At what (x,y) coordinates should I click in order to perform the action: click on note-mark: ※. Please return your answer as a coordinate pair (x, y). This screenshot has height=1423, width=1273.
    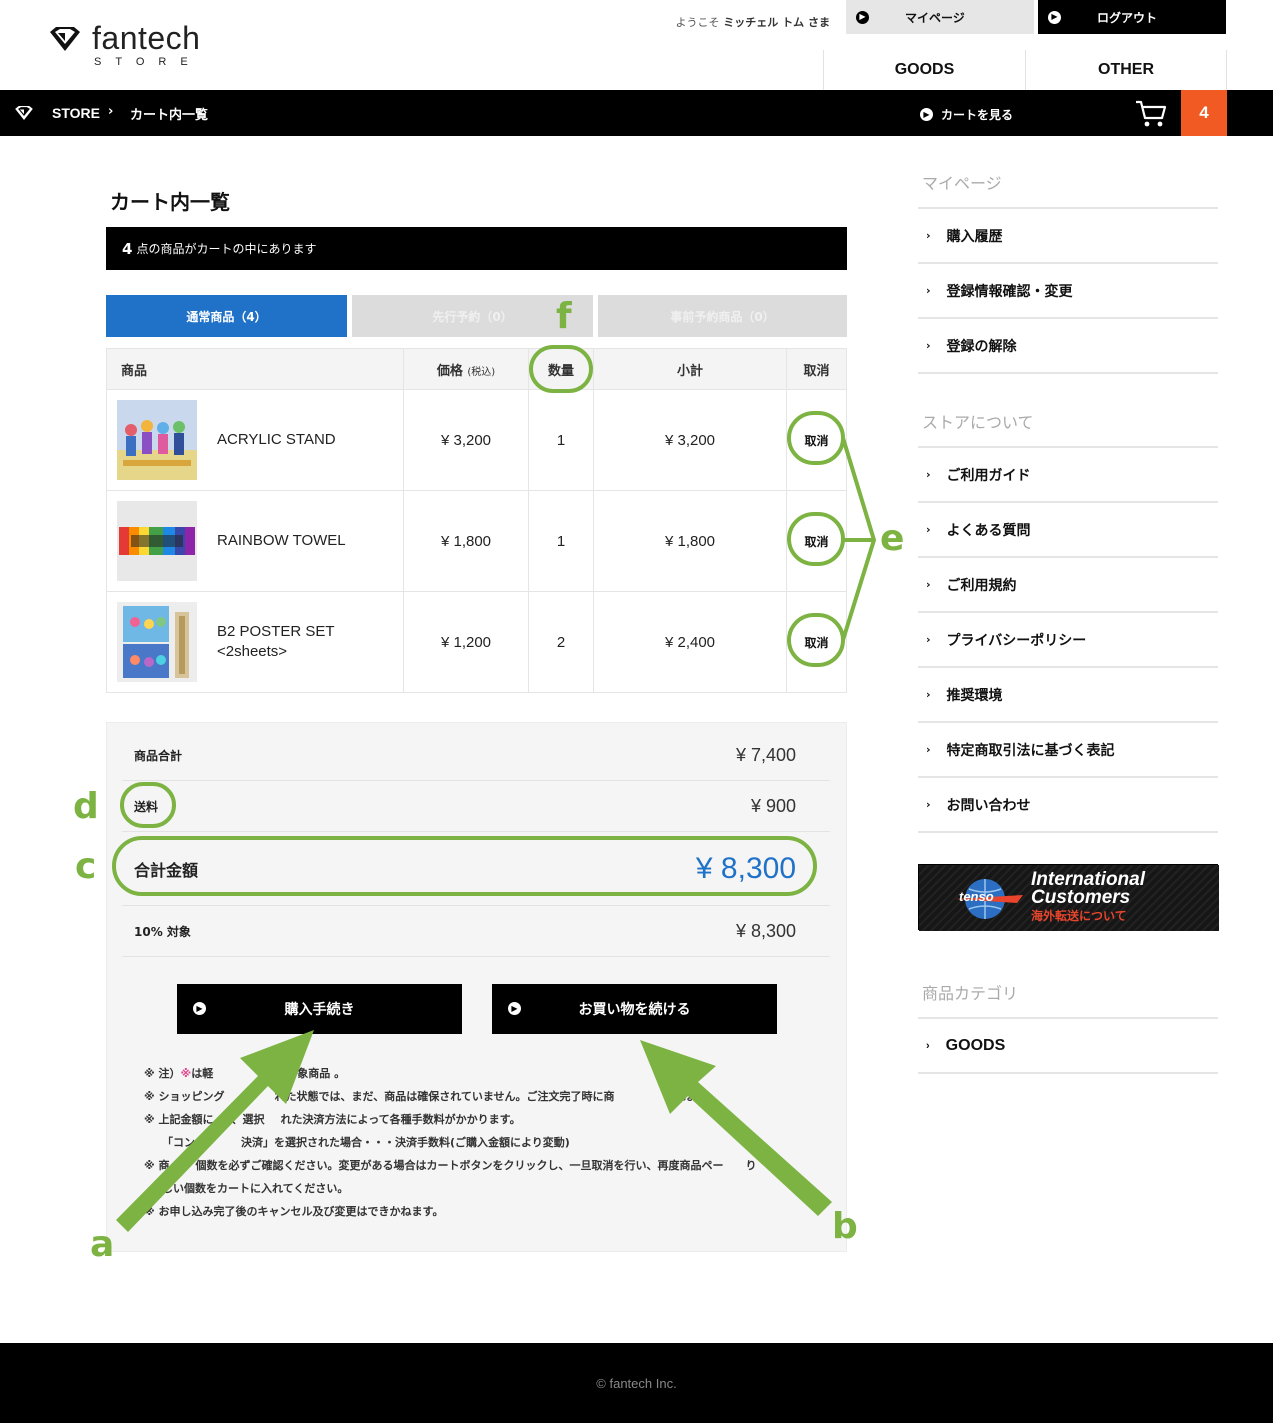
    Looking at the image, I should click on (149, 1119).